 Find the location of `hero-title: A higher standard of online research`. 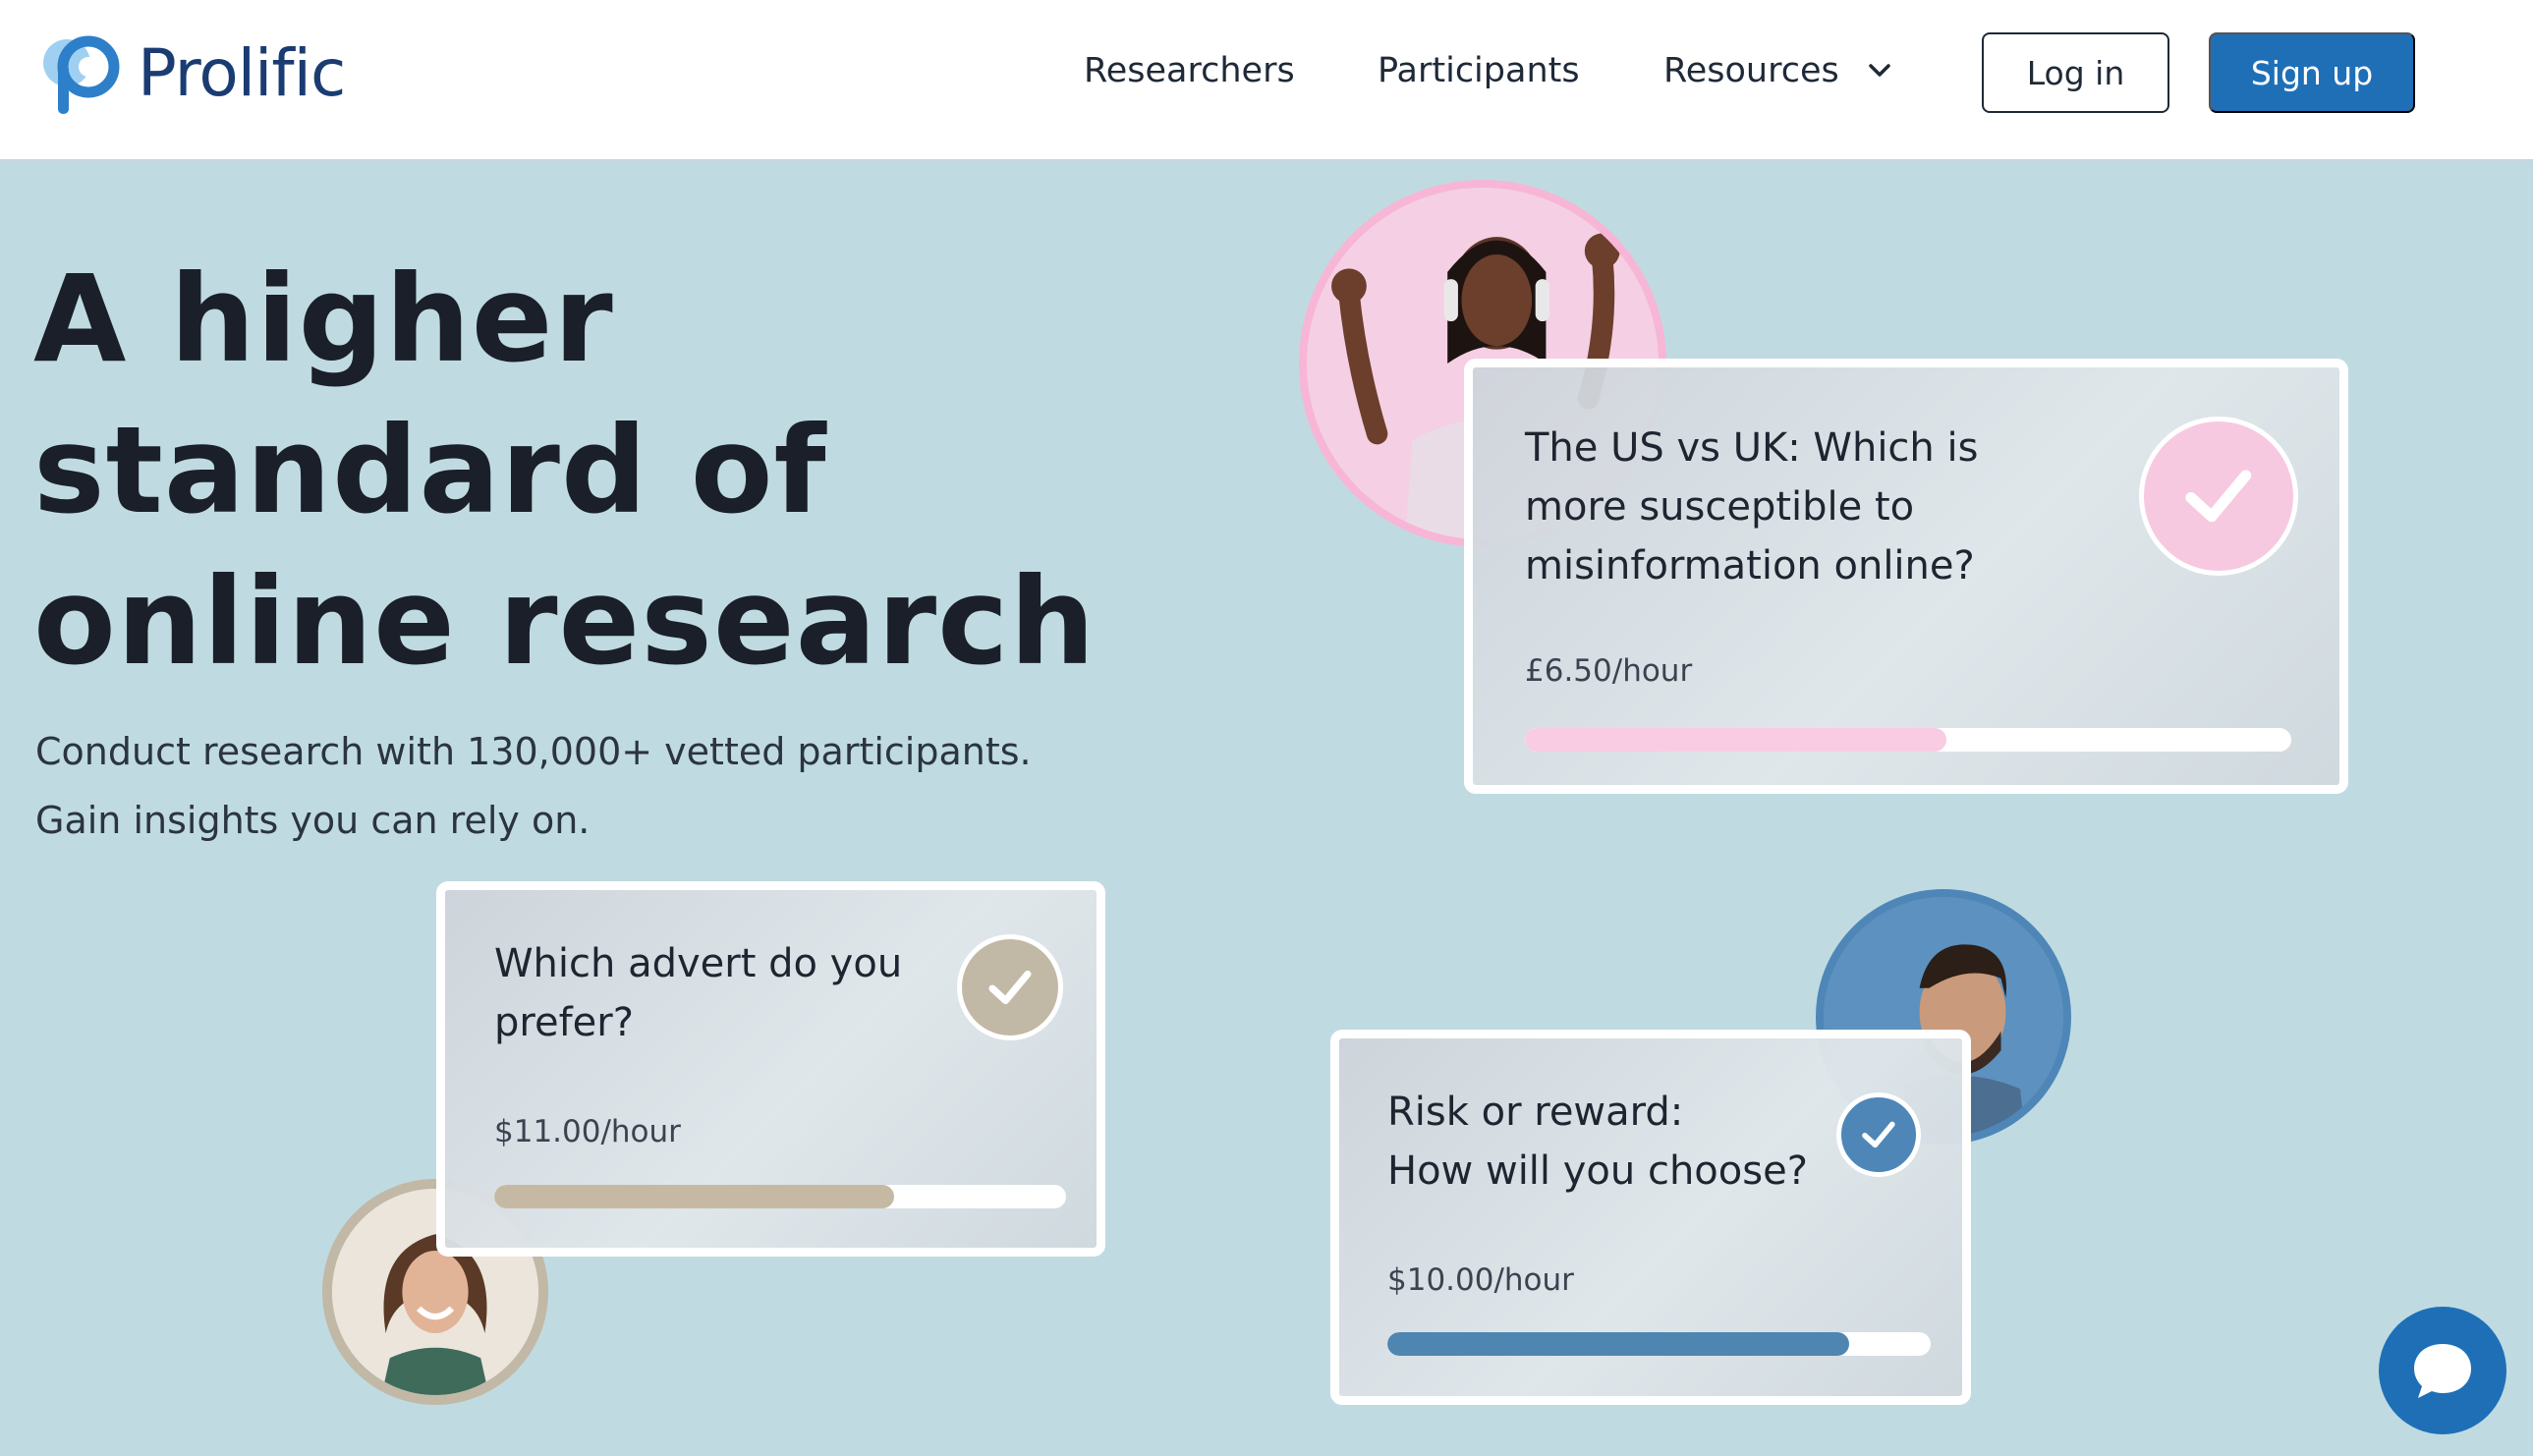

hero-title: A higher standard of online research is located at coordinates (573, 471).